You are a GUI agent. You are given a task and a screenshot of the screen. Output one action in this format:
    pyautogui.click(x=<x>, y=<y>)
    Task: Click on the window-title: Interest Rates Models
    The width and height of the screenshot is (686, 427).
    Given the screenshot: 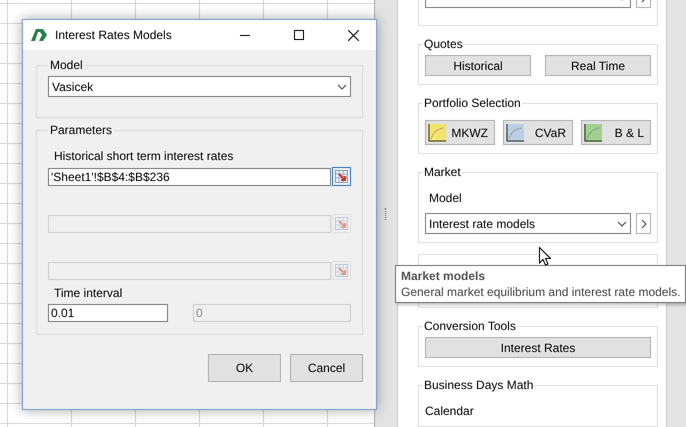 What is the action you would take?
    pyautogui.click(x=114, y=35)
    